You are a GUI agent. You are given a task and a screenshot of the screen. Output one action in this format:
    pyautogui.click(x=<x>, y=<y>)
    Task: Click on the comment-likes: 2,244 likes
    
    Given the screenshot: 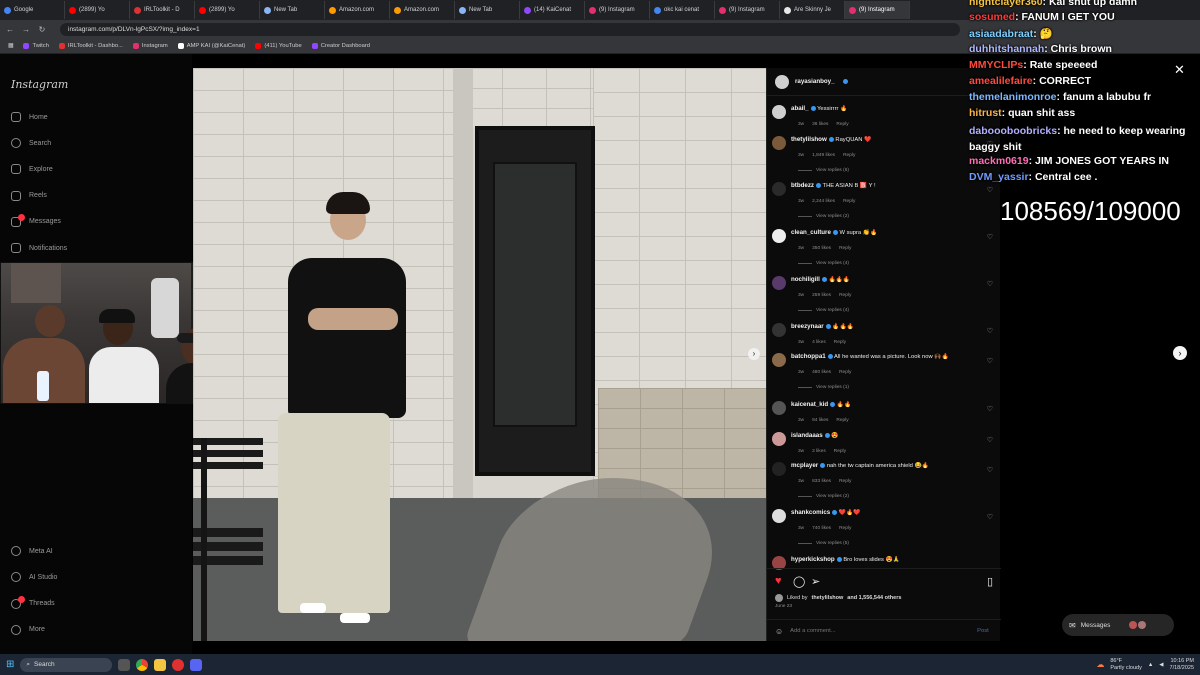 What is the action you would take?
    pyautogui.click(x=823, y=201)
    